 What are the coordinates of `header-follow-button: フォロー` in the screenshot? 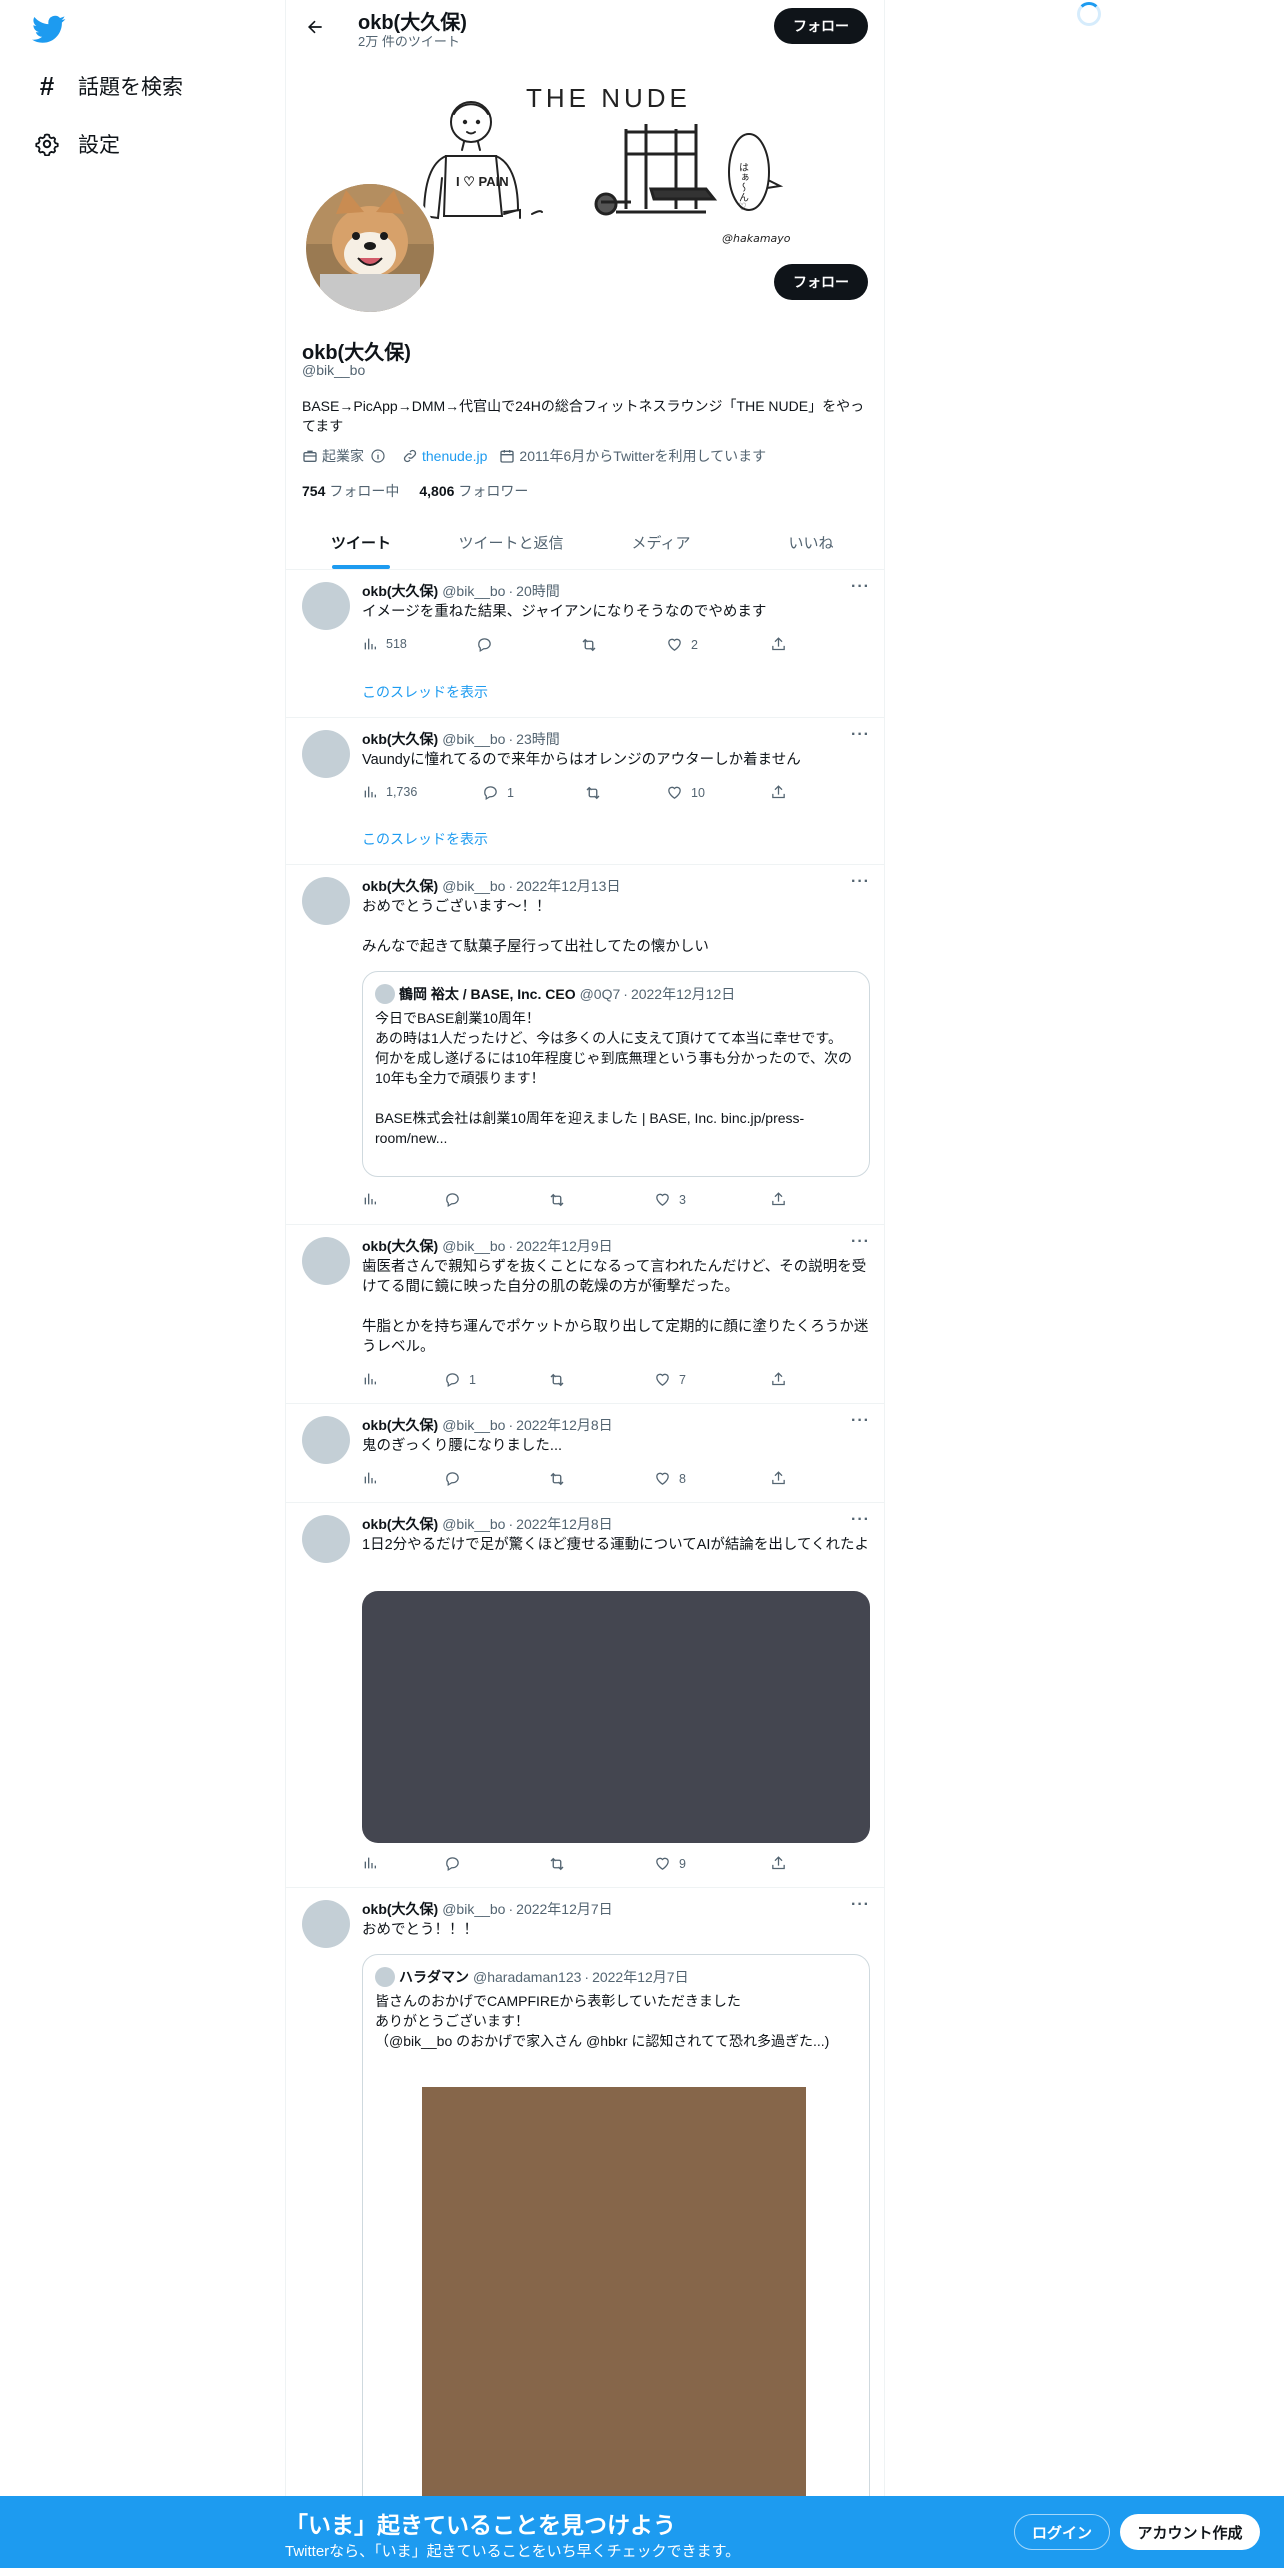 It's located at (821, 26).